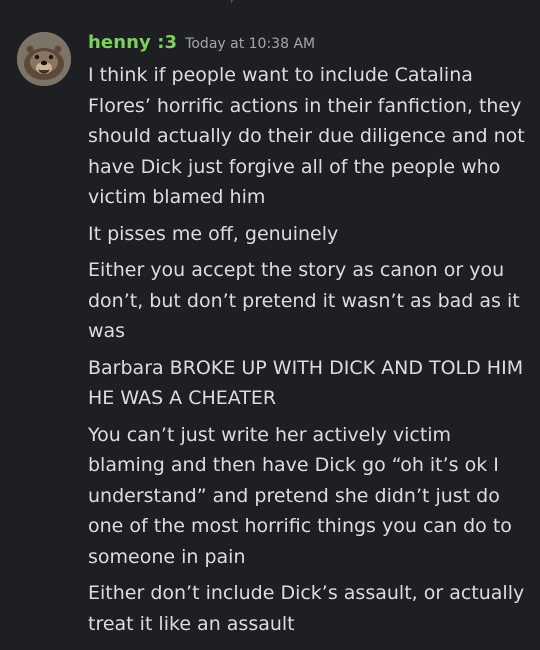 The image size is (540, 650). I want to click on otter-avatar-icon, so click(44, 59).